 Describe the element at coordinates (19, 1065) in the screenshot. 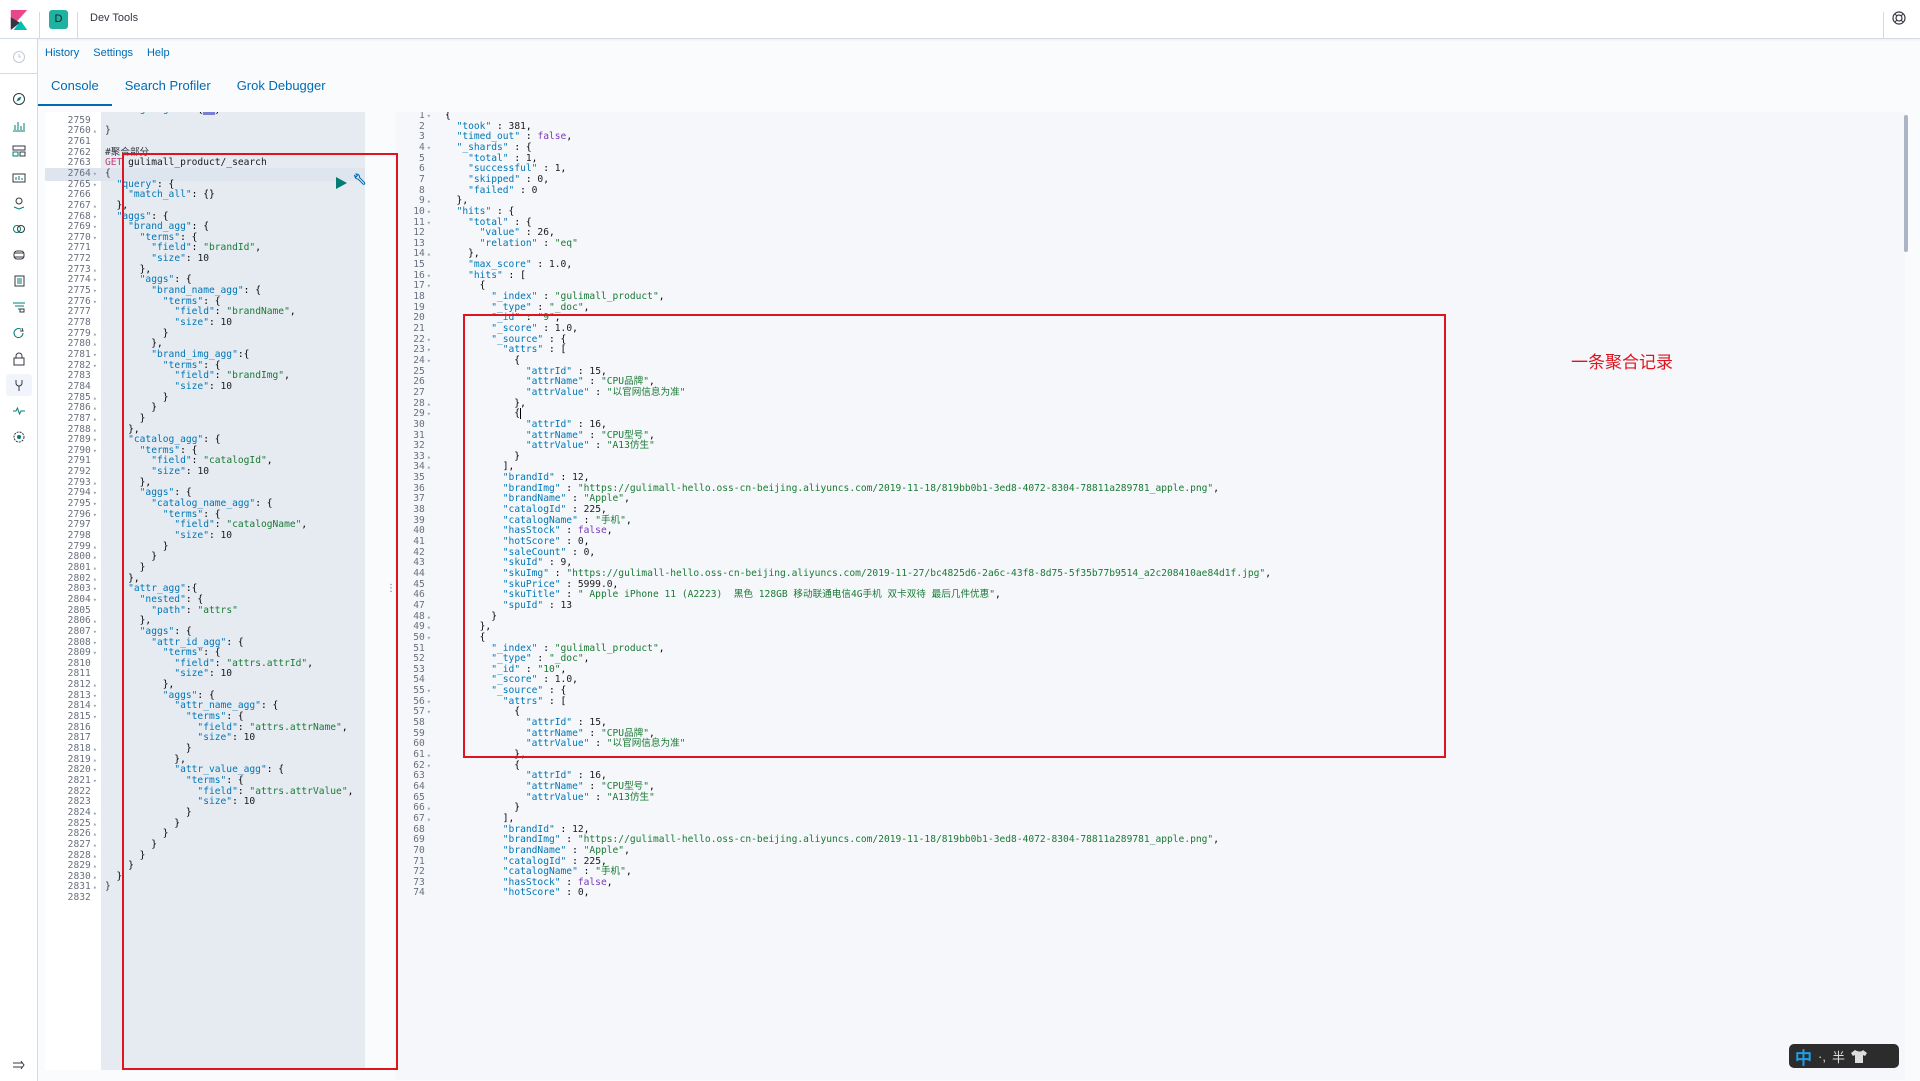

I see `collapse-nav-icon` at that location.